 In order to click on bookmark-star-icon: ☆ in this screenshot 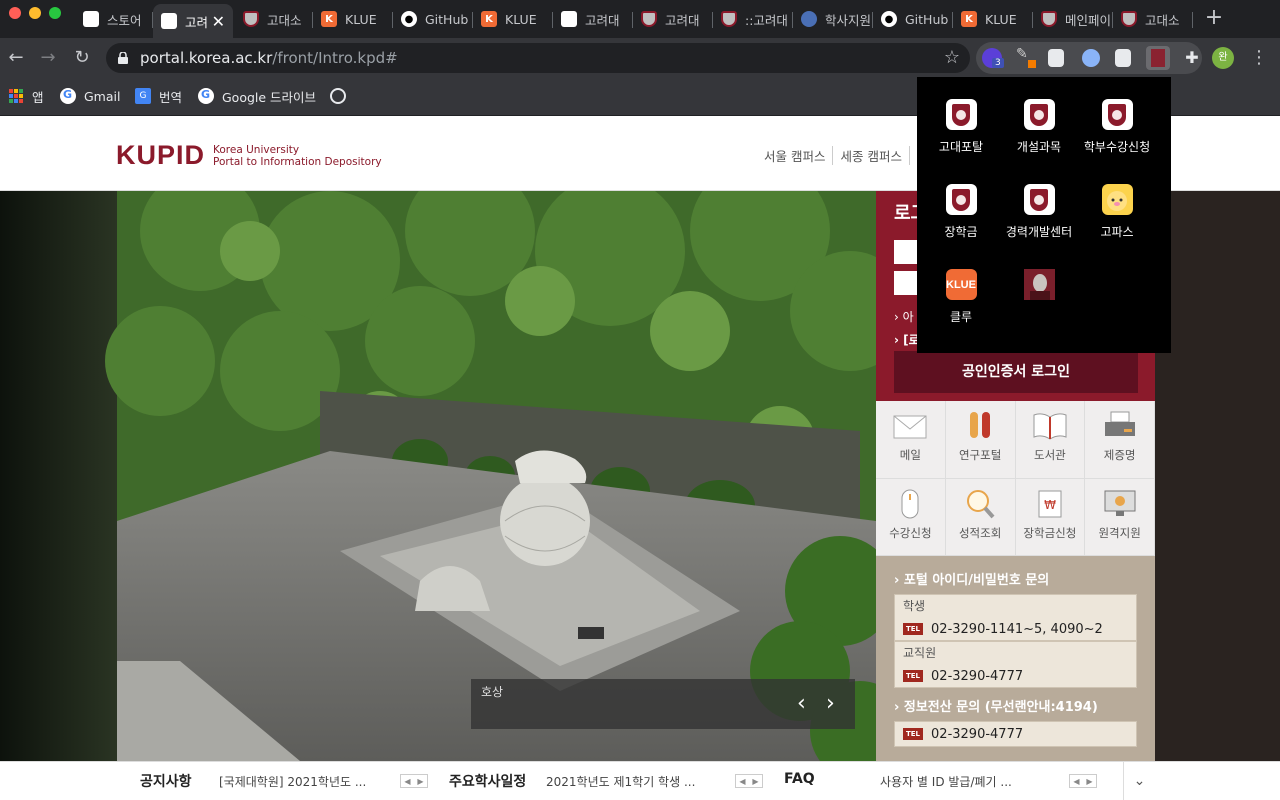, I will do `click(952, 58)`.